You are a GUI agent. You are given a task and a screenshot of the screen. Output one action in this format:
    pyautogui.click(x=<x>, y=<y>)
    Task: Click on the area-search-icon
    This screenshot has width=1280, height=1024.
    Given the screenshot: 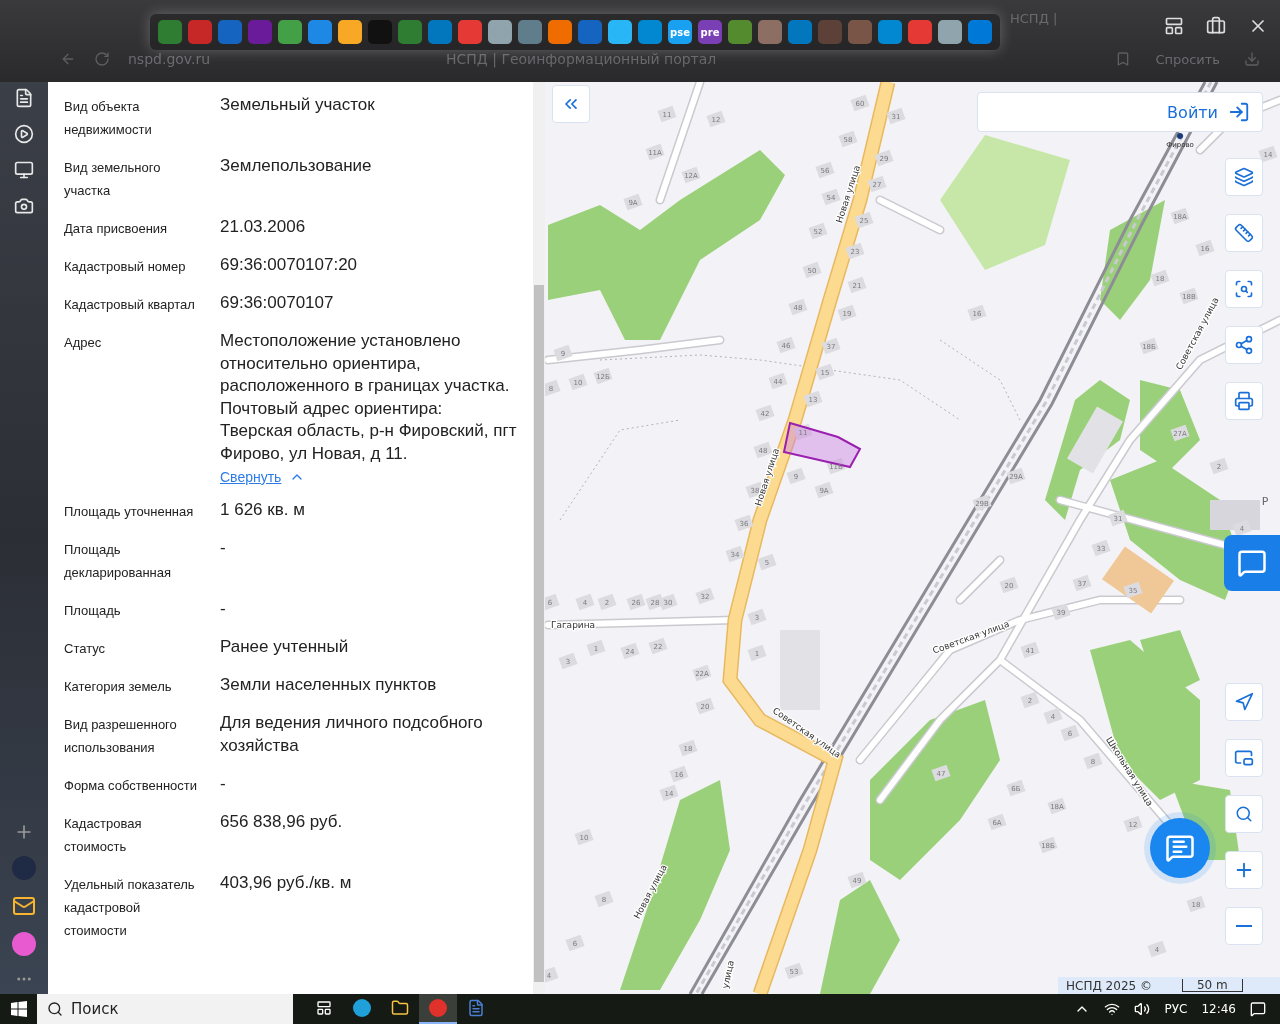 What is the action you would take?
    pyautogui.click(x=1244, y=289)
    